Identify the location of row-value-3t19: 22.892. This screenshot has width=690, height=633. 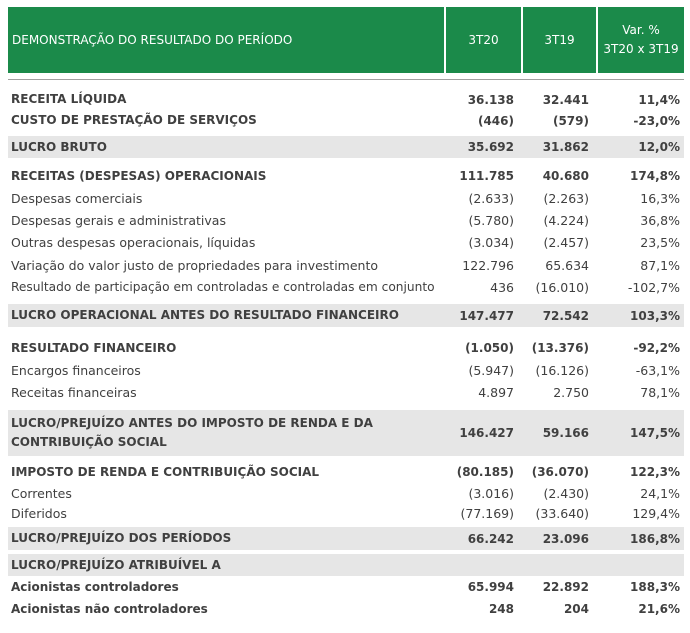
(565, 587).